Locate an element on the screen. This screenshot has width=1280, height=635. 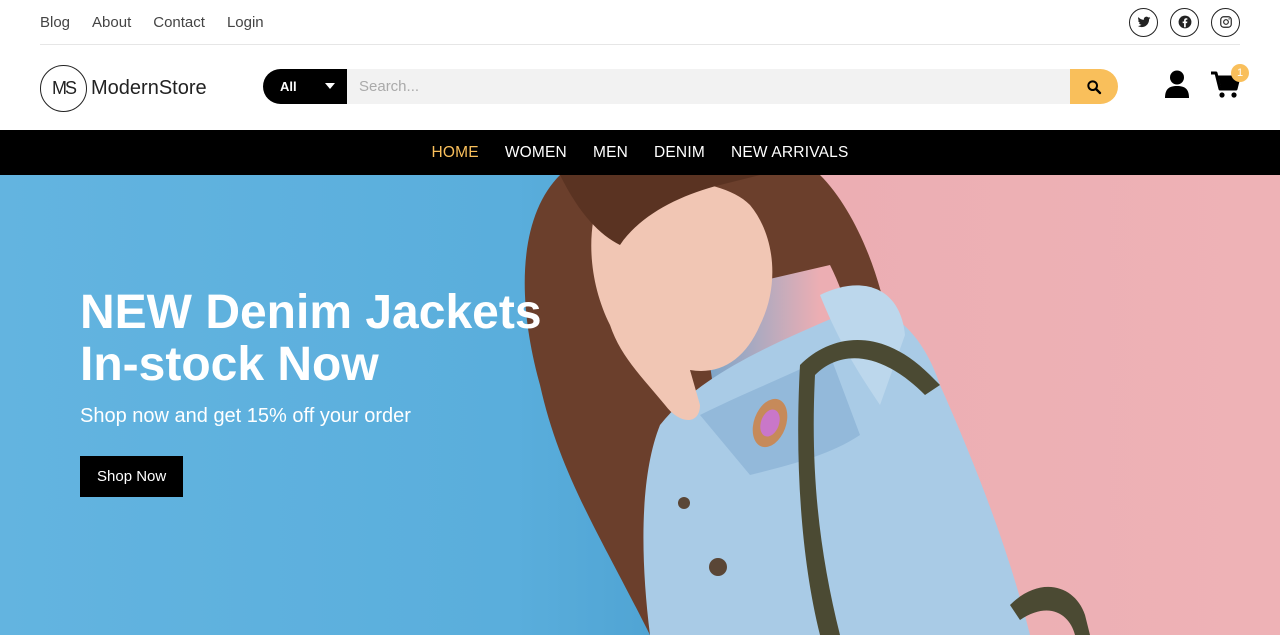
logo: MS ModernStore is located at coordinates (123, 88).